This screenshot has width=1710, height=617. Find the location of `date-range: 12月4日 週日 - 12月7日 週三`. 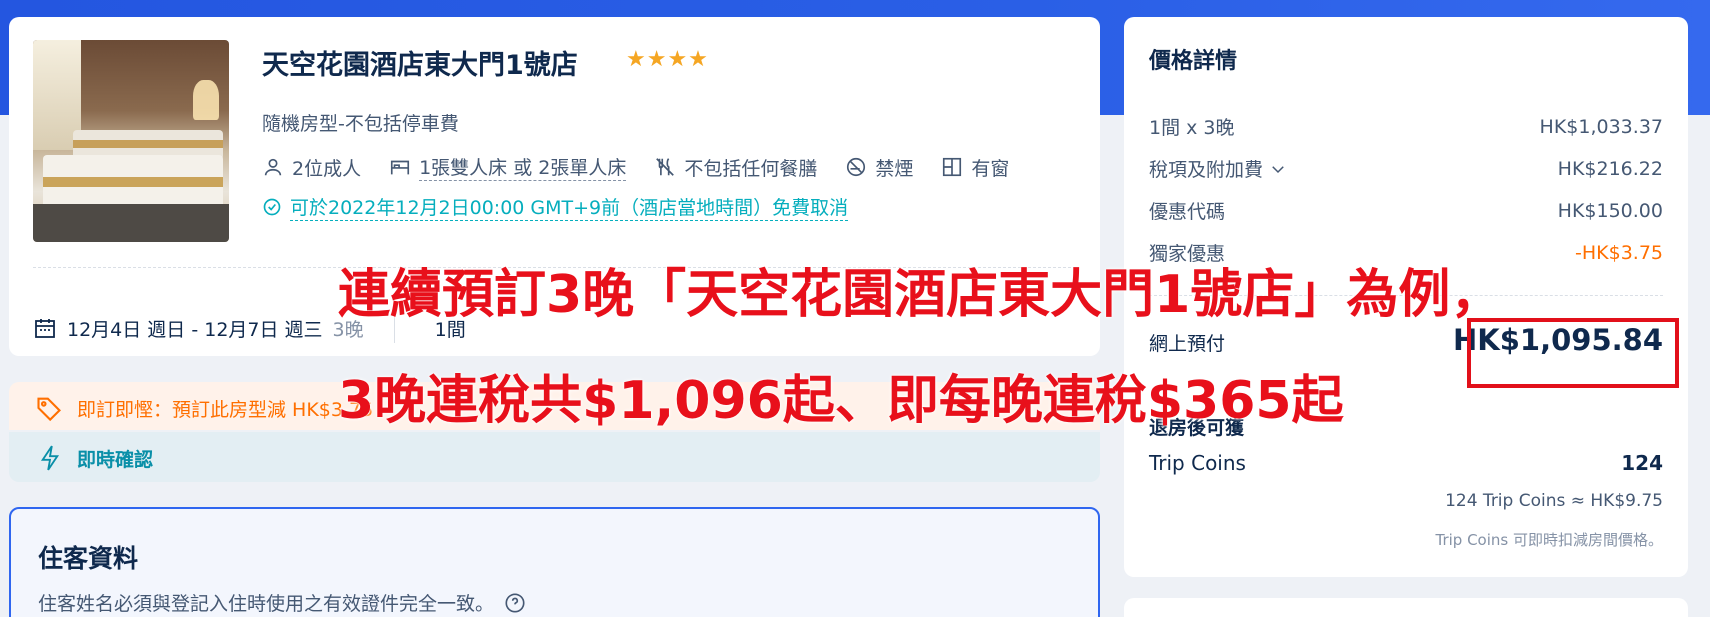

date-range: 12月4日 週日 - 12月7日 週三 is located at coordinates (195, 328).